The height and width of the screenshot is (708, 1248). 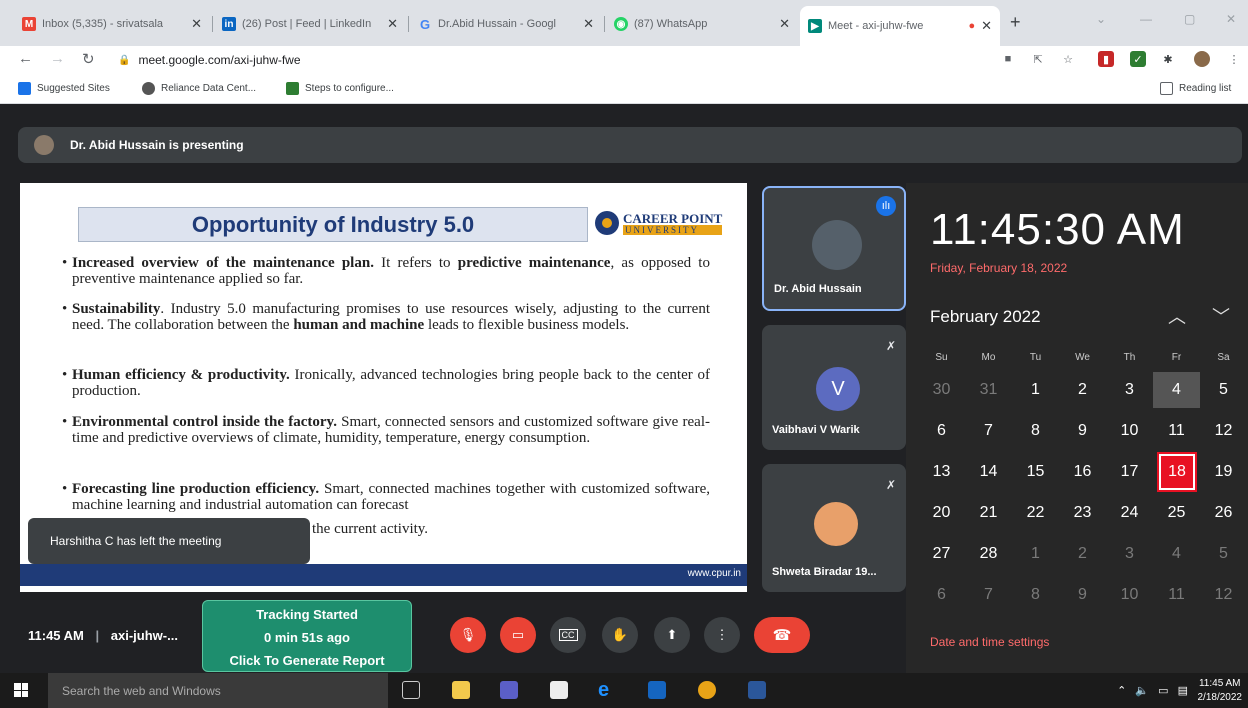 I want to click on clock-date: Friday, February 18, 2022, so click(x=998, y=268).